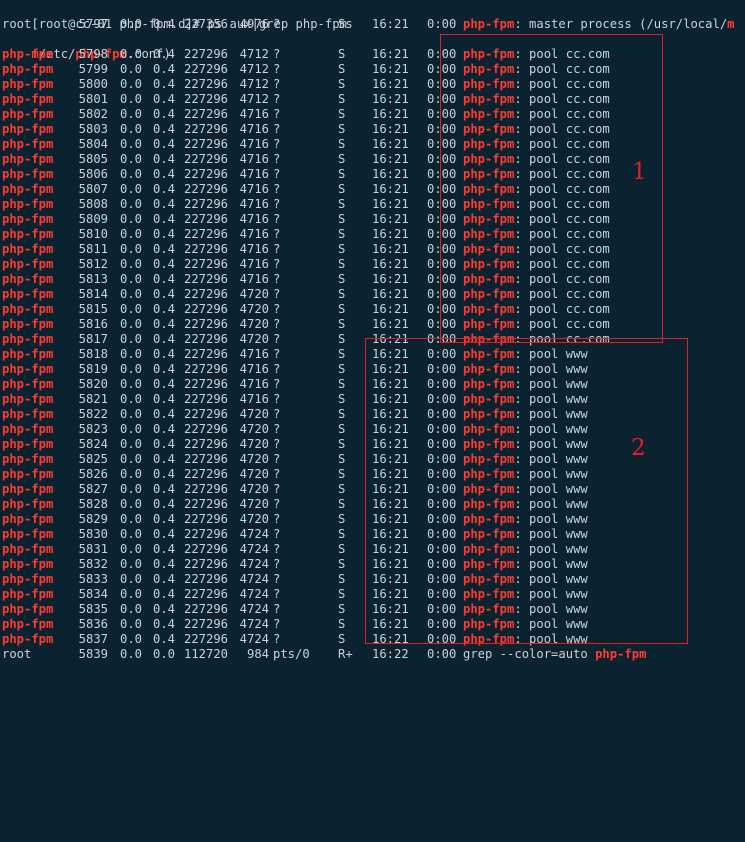 The image size is (745, 842). What do you see at coordinates (254, 69) in the screenshot?
I see `rss-cell: 4712` at bounding box center [254, 69].